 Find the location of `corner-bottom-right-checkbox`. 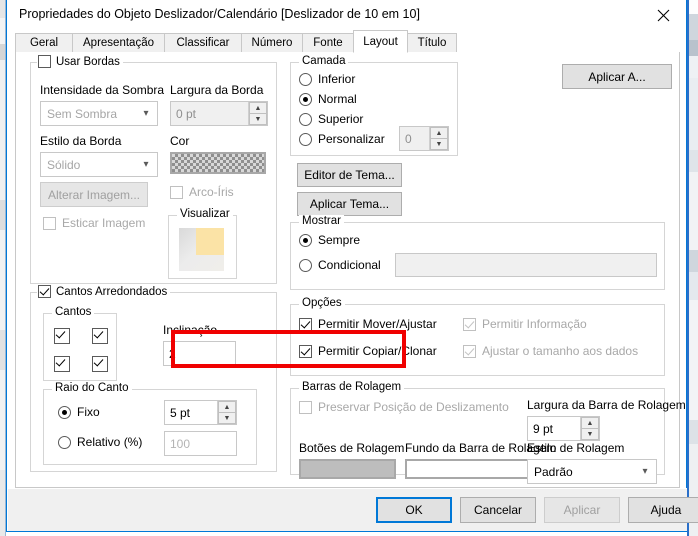

corner-bottom-right-checkbox is located at coordinates (100, 364).